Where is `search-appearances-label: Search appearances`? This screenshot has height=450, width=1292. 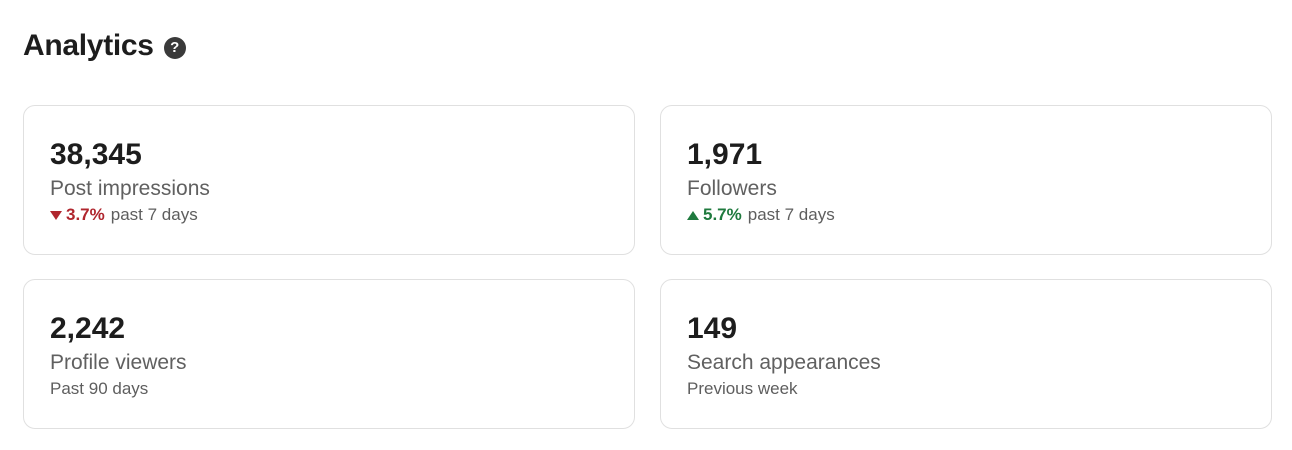
search-appearances-label: Search appearances is located at coordinates (784, 362).